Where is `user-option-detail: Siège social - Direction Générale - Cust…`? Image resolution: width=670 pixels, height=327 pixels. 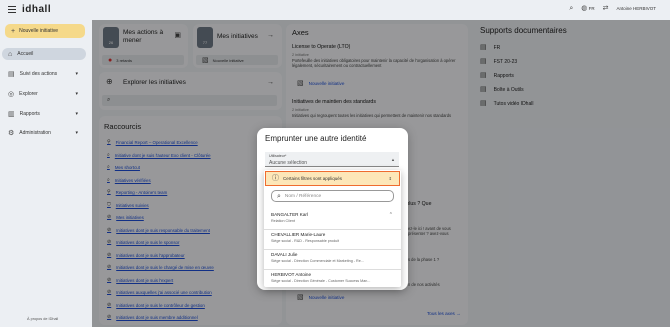
user-option-detail: Siège social - Direction Générale - Cust… is located at coordinates (321, 281).